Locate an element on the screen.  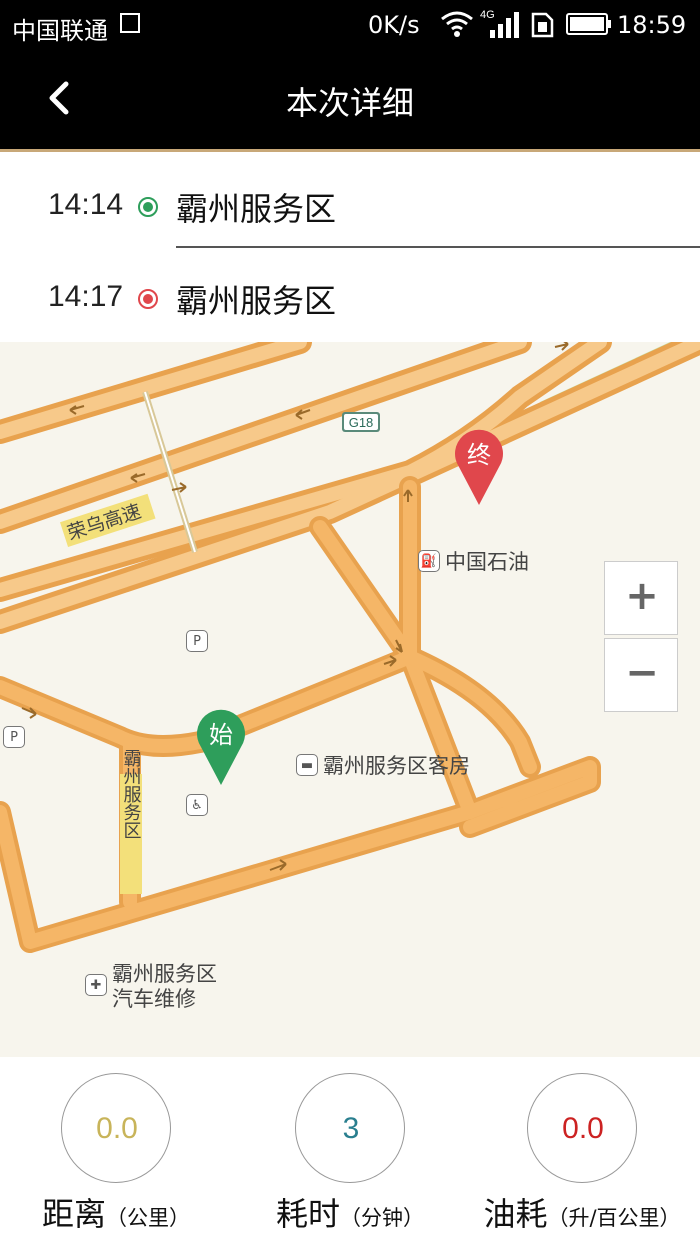
plus-icon: + is located at coordinates (642, 596).